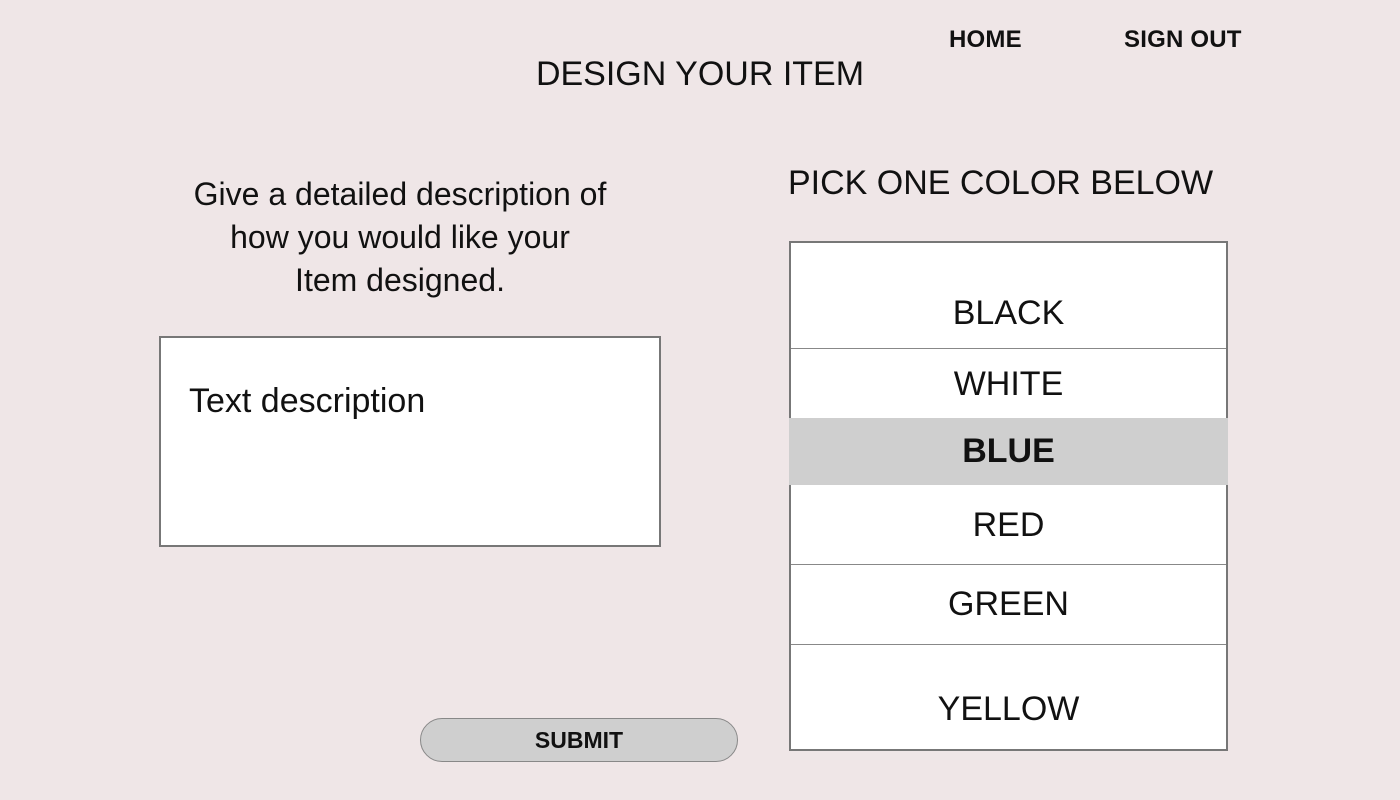 The width and height of the screenshot is (1400, 800). Describe the element at coordinates (1008, 708) in the screenshot. I see `color-option-label: YELLOW` at that location.